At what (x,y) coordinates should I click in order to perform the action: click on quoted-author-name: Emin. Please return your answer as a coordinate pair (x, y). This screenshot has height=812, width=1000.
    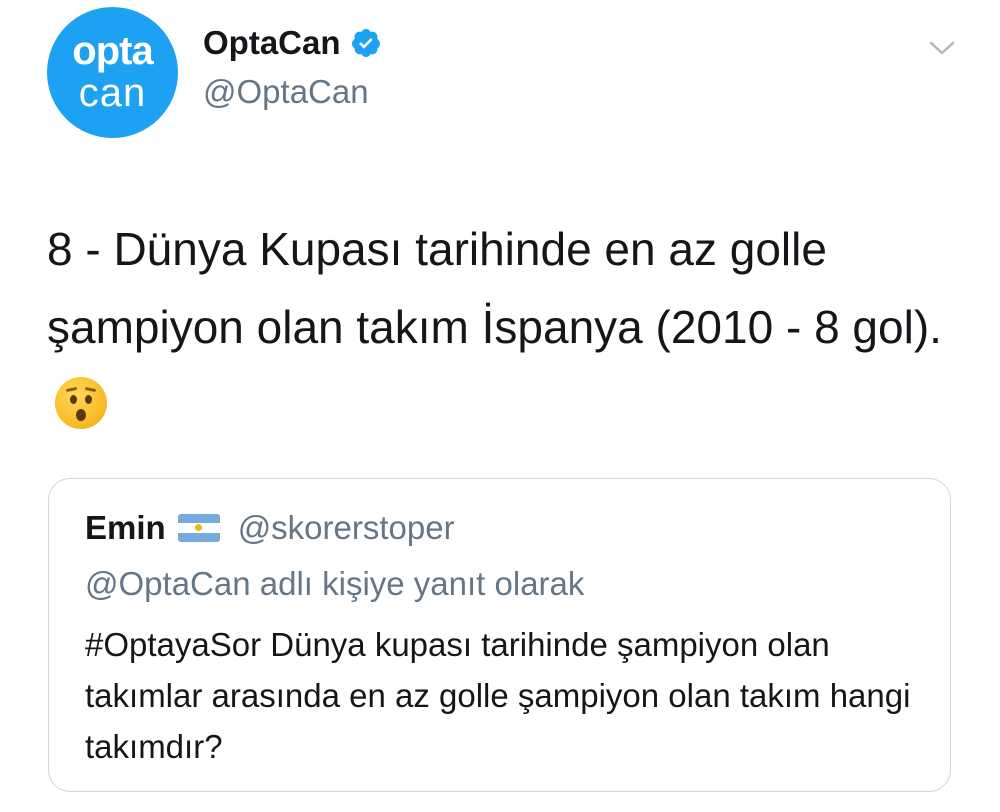
    Looking at the image, I should click on (125, 527).